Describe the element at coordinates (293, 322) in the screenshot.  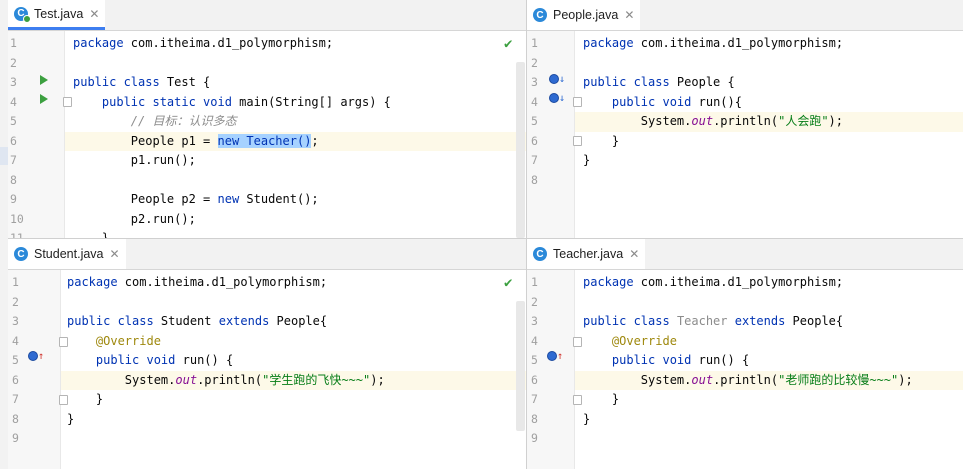
I see `code-line: public class Student extends People{` at that location.